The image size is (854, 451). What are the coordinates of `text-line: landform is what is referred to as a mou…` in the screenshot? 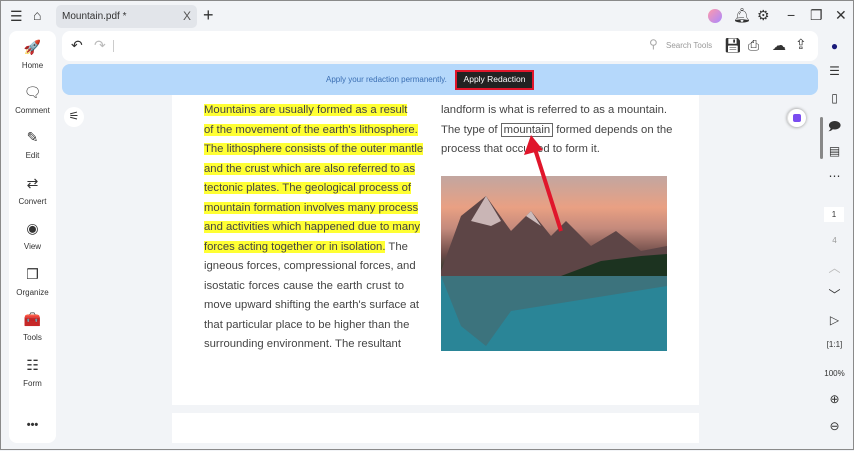 It's located at (554, 110).